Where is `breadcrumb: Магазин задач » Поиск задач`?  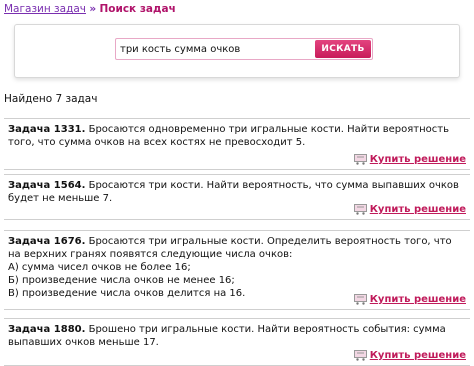 breadcrumb: Магазин задач » Поиск задач is located at coordinates (90, 9).